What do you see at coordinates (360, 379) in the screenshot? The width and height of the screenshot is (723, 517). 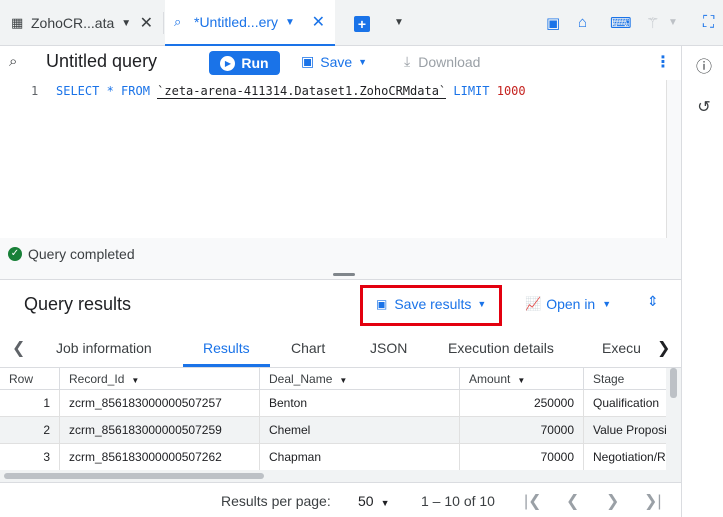 I see `column-header-deal-name: Deal_Name ▼` at bounding box center [360, 379].